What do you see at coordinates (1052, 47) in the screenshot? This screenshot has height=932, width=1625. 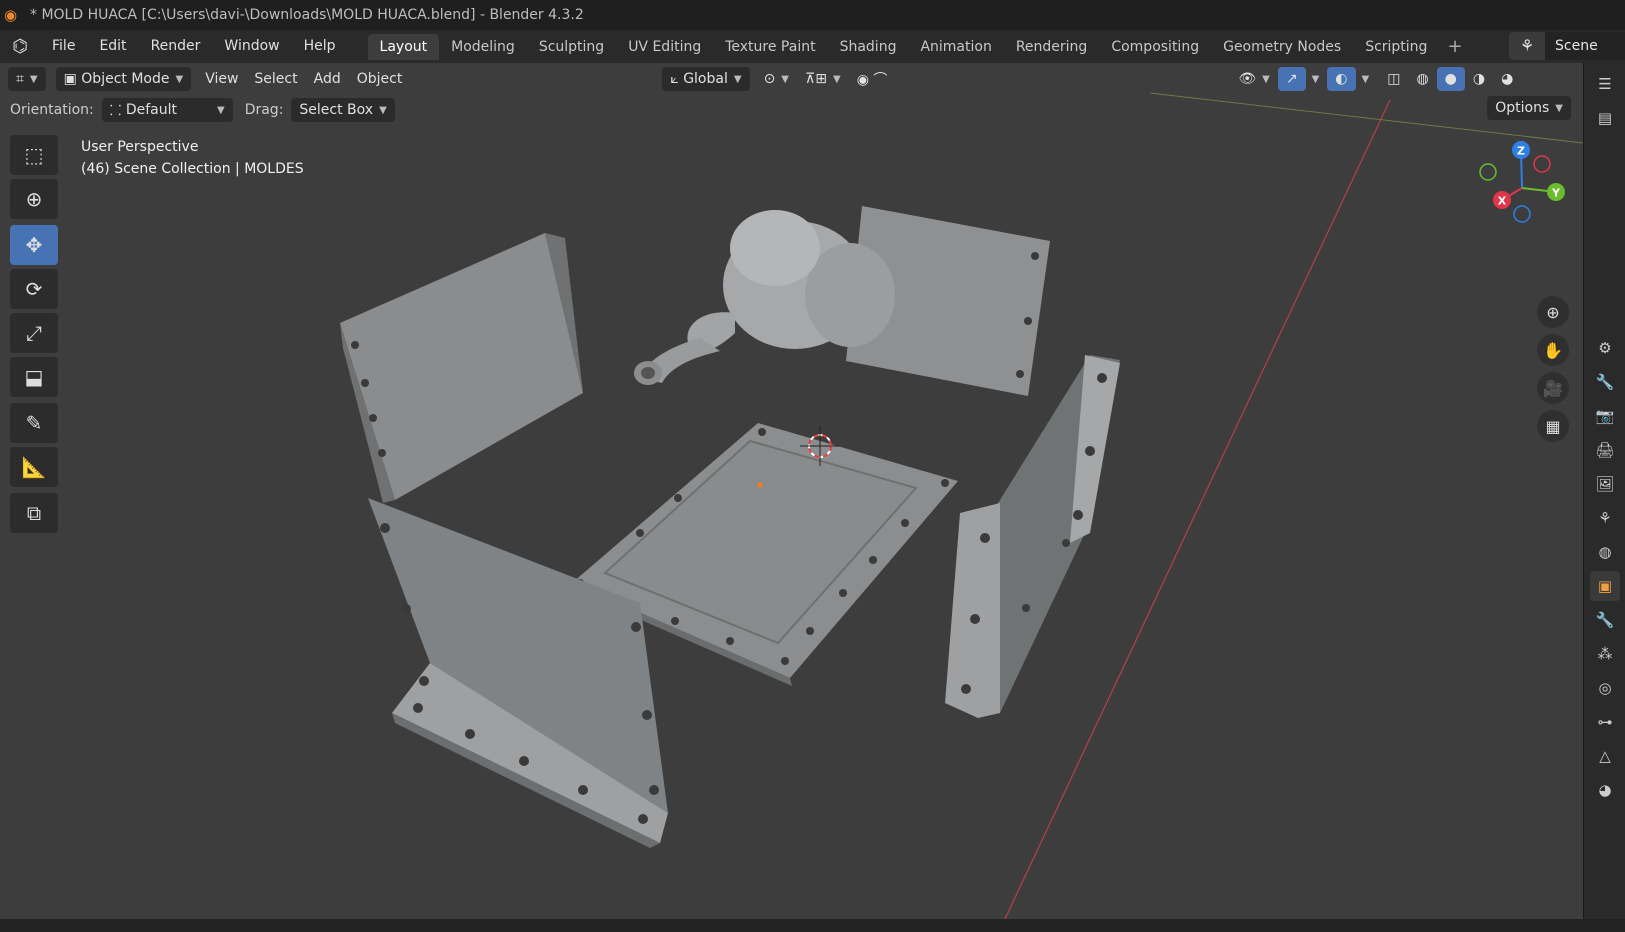 I see `tab-rendering: Rendering` at bounding box center [1052, 47].